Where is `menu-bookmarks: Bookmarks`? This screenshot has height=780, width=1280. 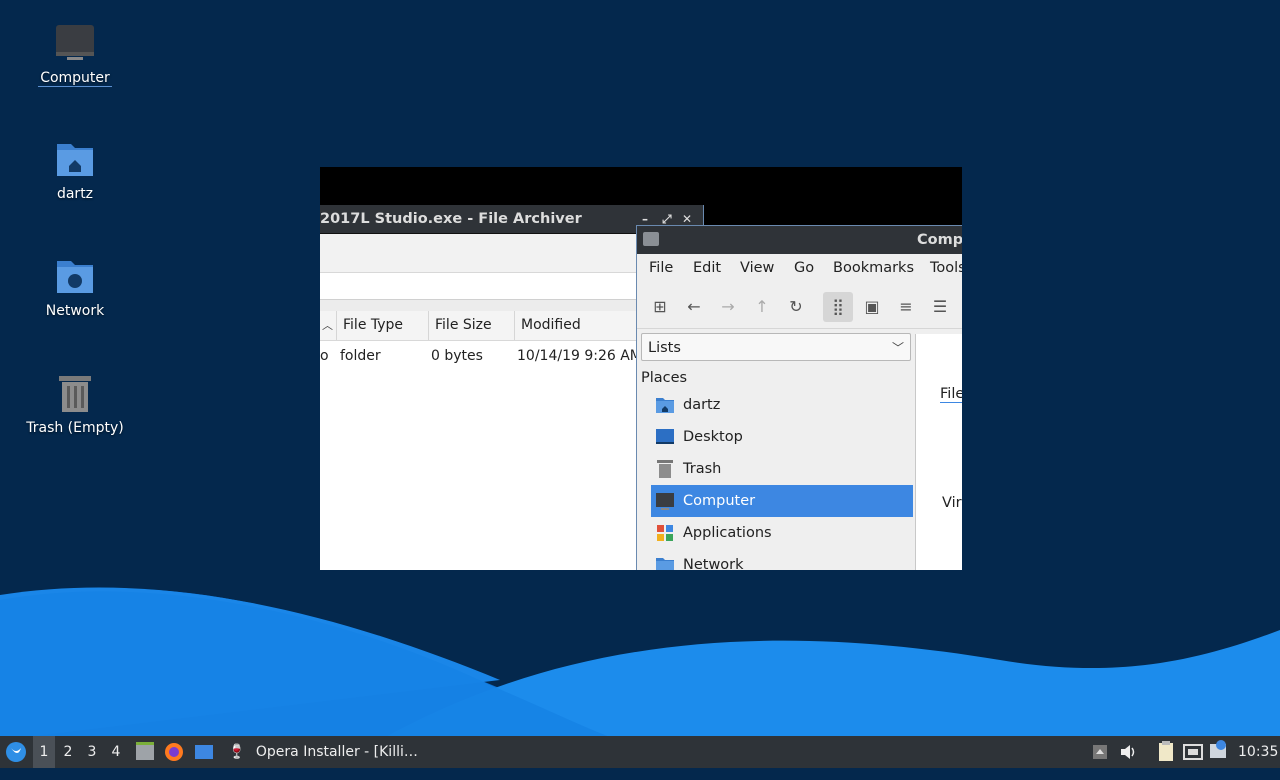 menu-bookmarks: Bookmarks is located at coordinates (873, 268).